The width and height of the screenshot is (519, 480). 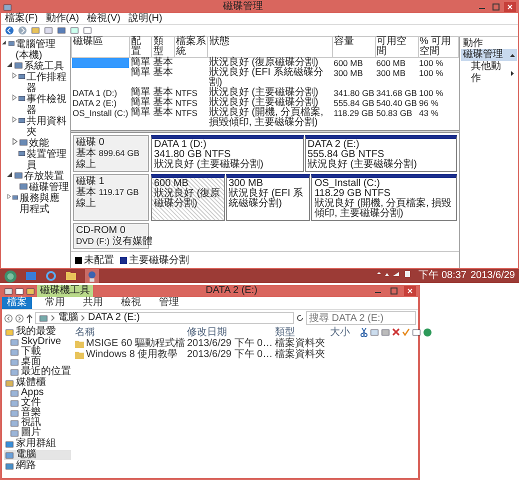 What do you see at coordinates (131, 354) in the screenshot?
I see `file-name: Windows 8 使用教學` at bounding box center [131, 354].